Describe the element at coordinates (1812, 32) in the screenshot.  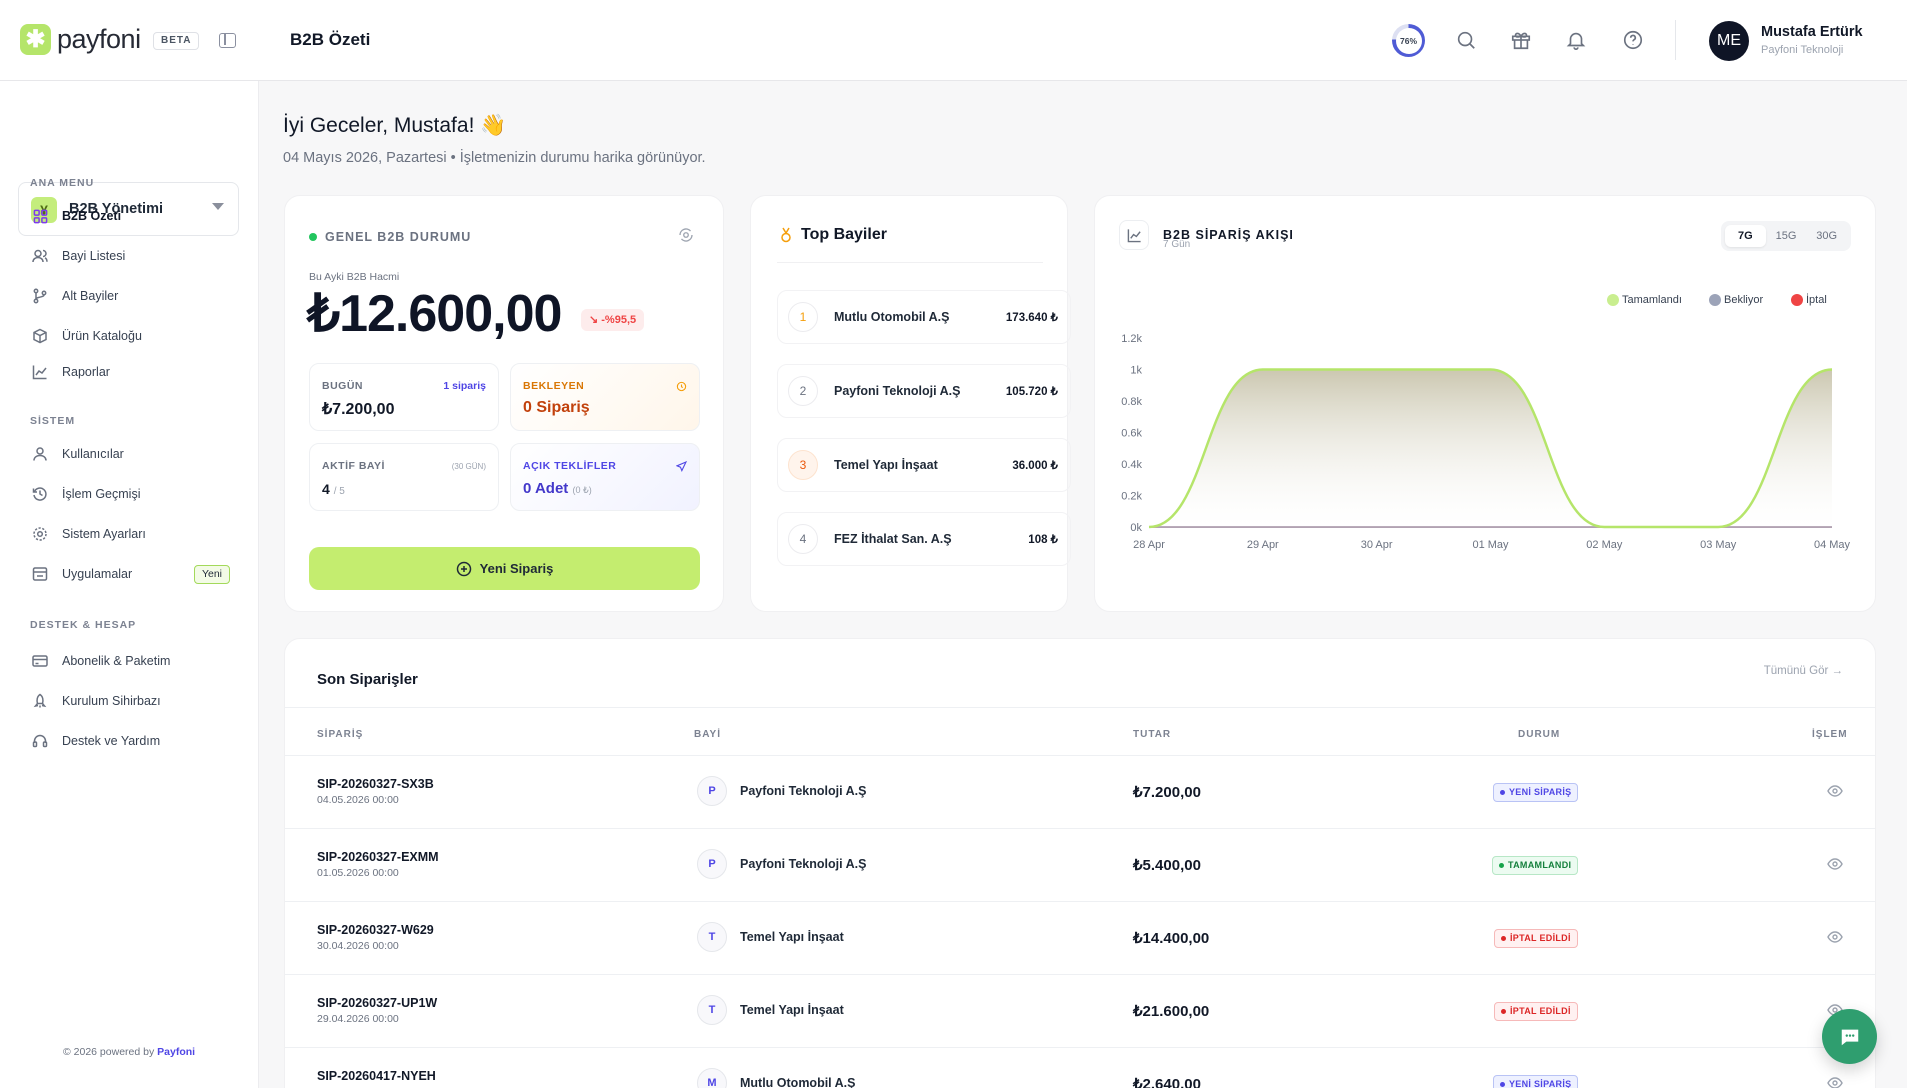
I see `user-name: Mustafa Ertürk` at that location.